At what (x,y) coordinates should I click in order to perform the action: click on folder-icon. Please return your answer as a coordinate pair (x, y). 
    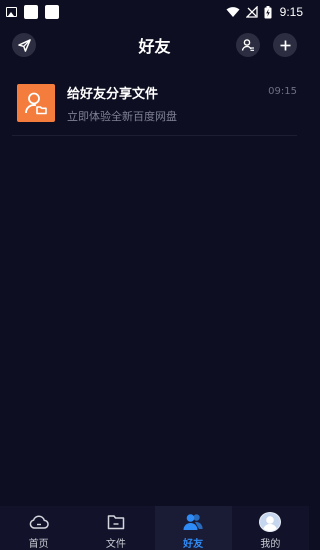
    Looking at the image, I should click on (116, 522).